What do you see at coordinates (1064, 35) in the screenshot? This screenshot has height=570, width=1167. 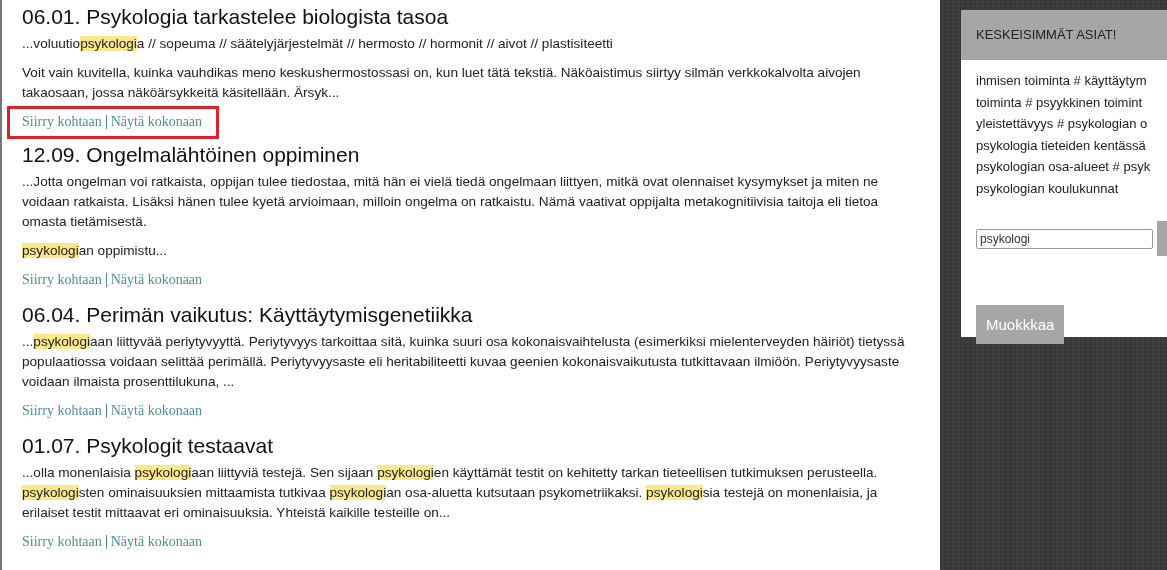 I see `panel-header: KESKEISIMMÄT ASIAT!` at bounding box center [1064, 35].